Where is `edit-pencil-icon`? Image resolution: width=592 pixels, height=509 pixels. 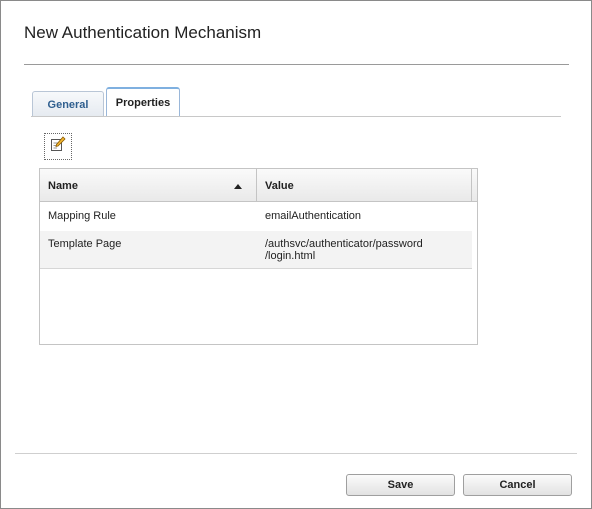
edit-pencil-icon is located at coordinates (58, 146).